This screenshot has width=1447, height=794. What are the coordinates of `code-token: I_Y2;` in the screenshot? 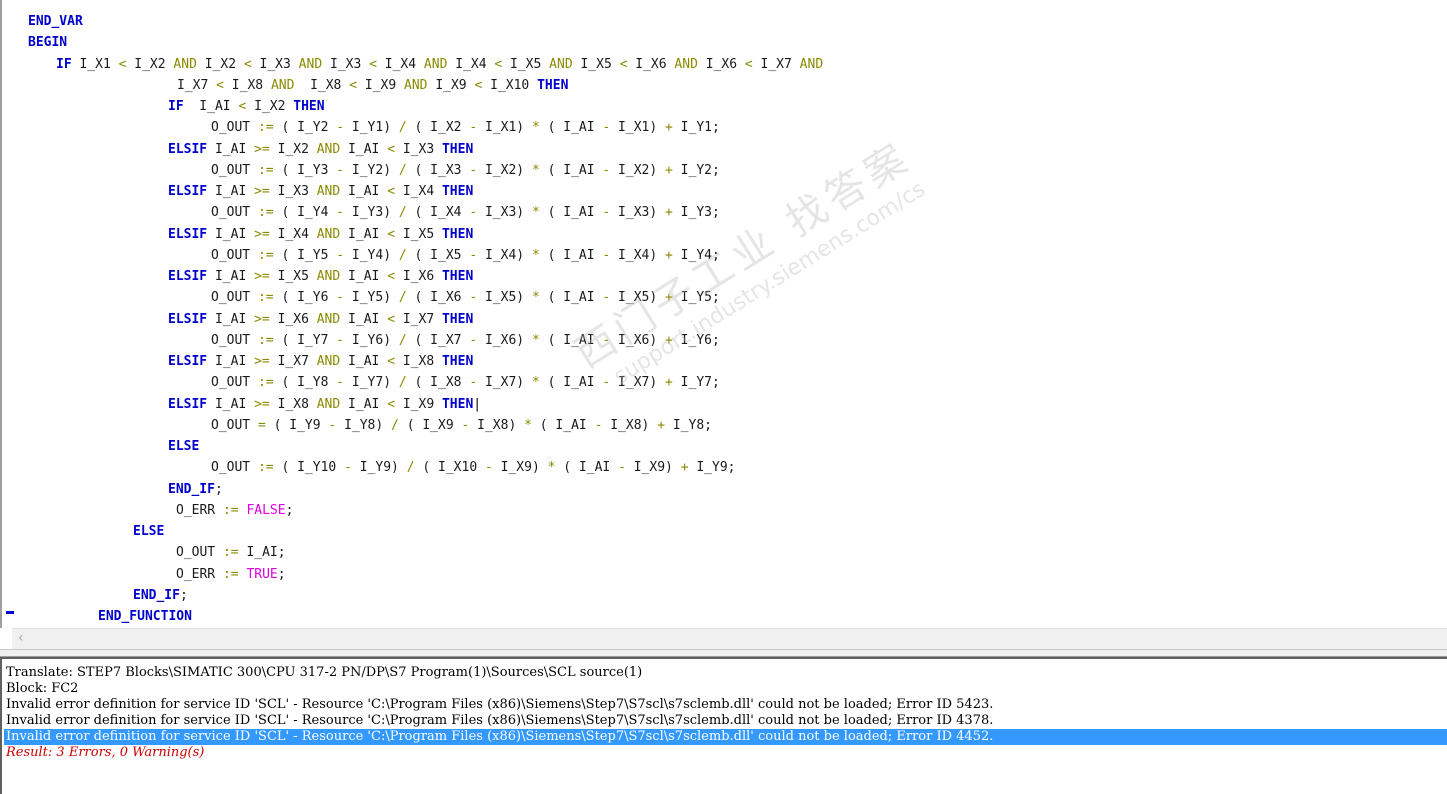 It's located at (696, 170).